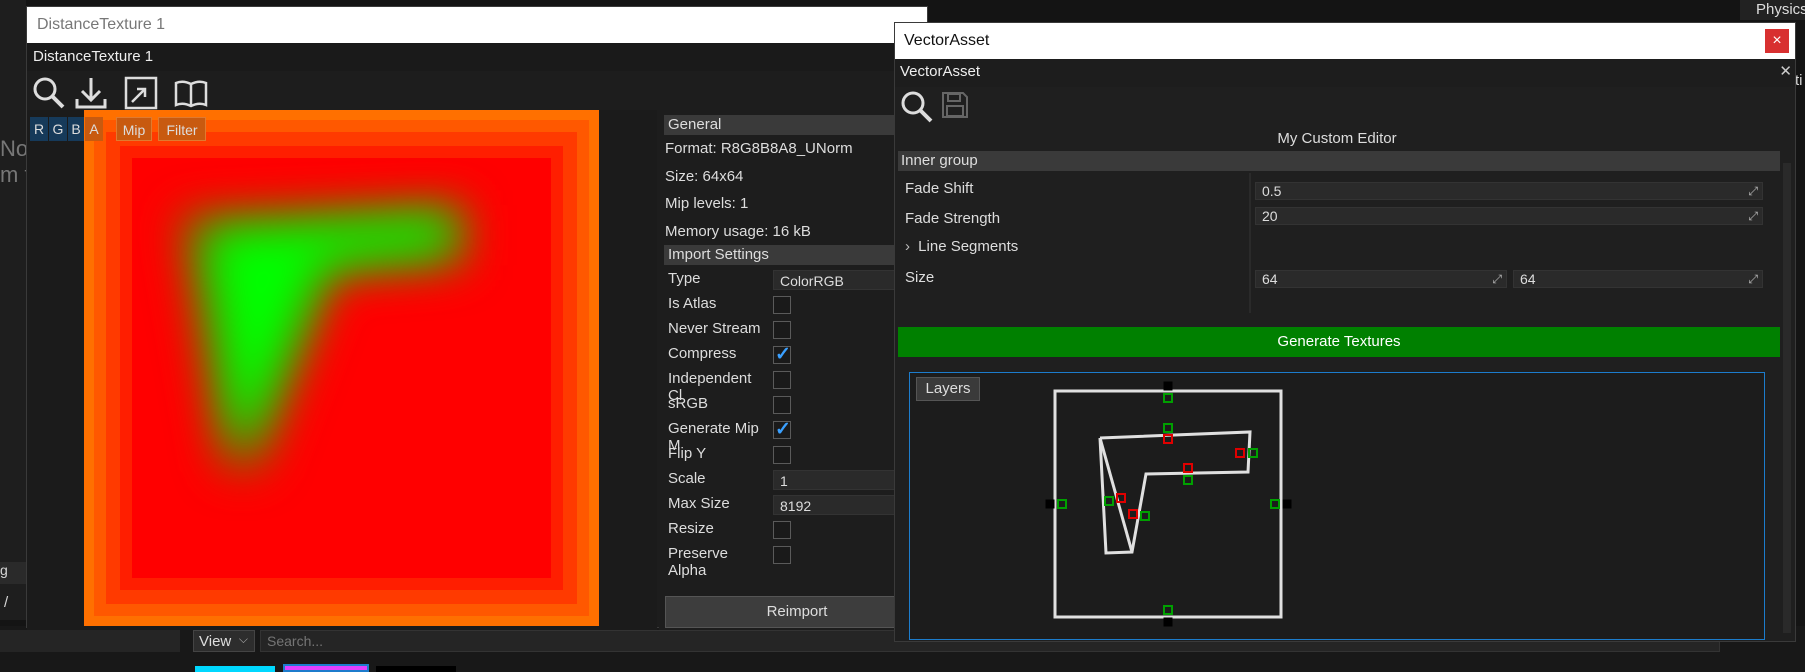 The width and height of the screenshot is (1805, 672). I want to click on line-segments-toggle: › Line Segments, so click(961, 246).